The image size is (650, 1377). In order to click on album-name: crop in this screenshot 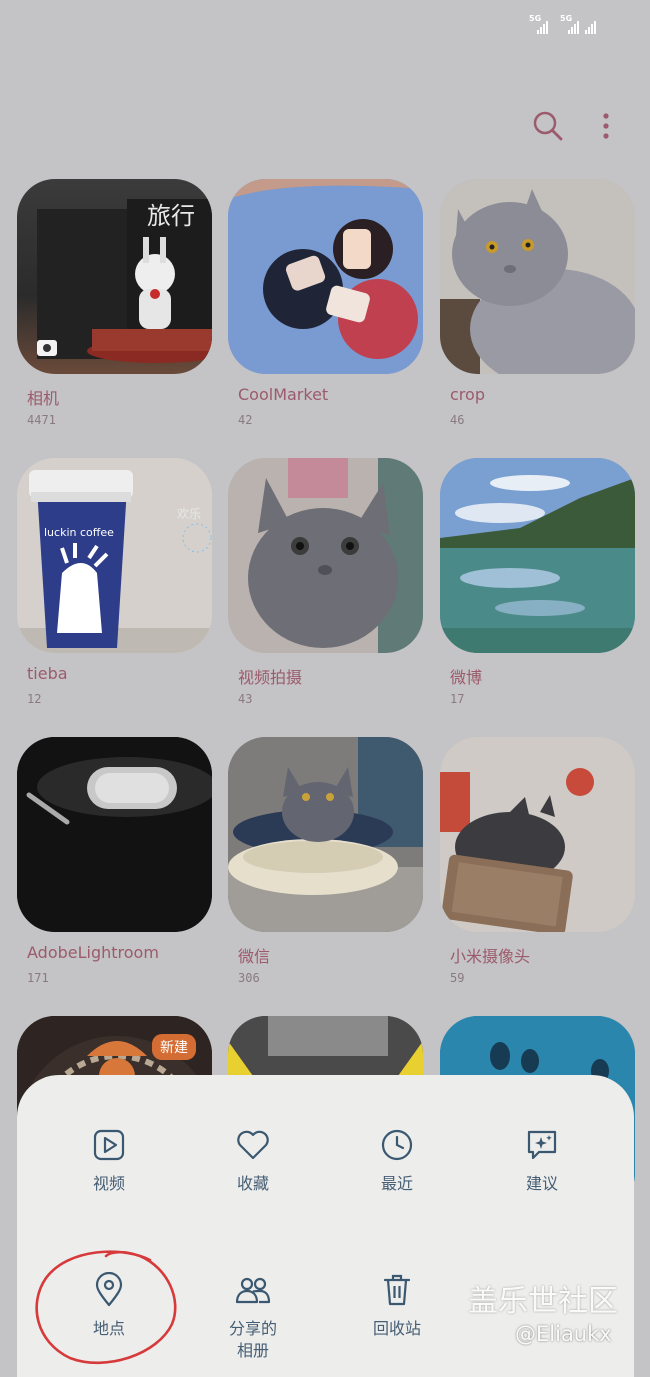, I will do `click(467, 394)`.